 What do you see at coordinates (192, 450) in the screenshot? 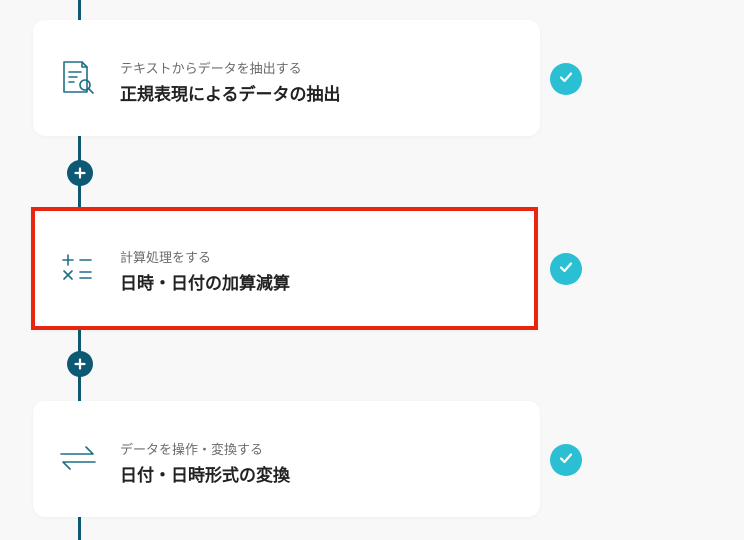
I see `step-category-label: データを操作・変換する` at bounding box center [192, 450].